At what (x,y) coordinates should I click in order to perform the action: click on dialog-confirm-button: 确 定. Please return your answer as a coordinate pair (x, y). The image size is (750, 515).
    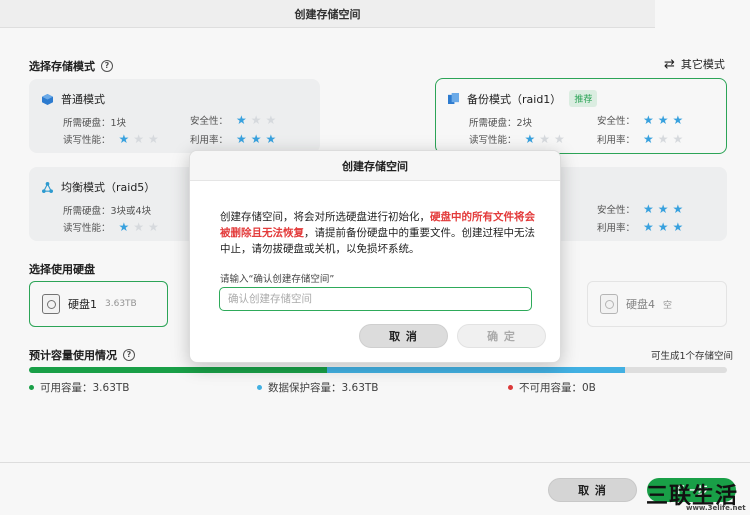
    Looking at the image, I should click on (501, 336).